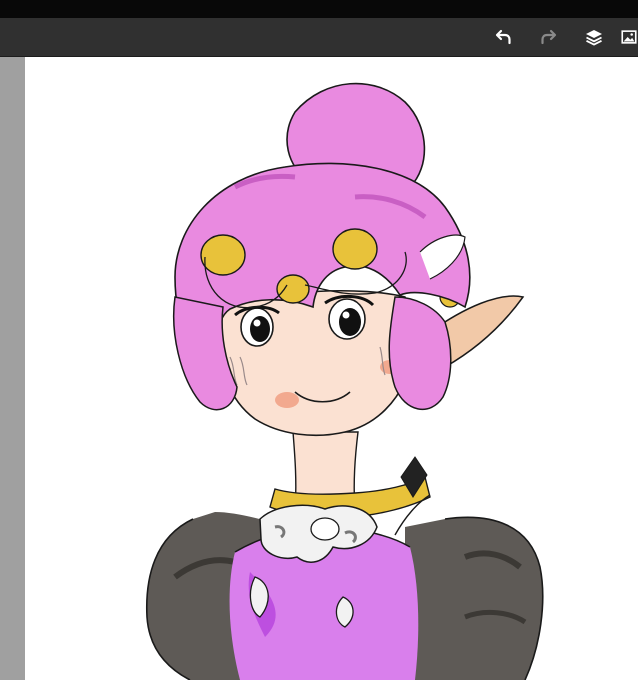  I want to click on redo-button, so click(548, 37).